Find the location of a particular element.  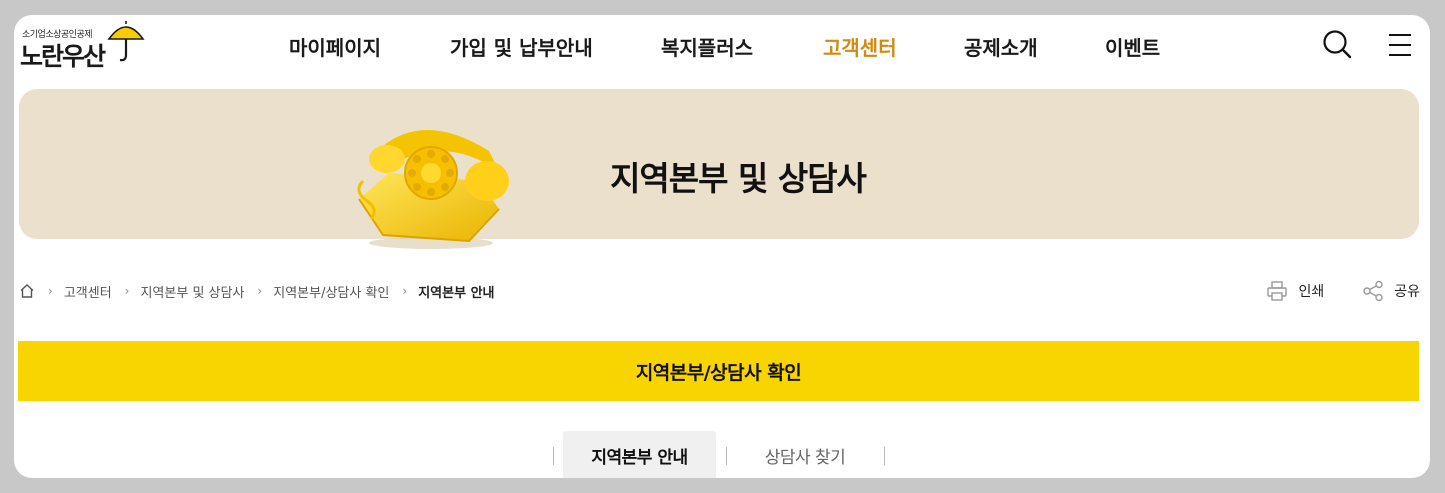

home-icon is located at coordinates (27, 291).